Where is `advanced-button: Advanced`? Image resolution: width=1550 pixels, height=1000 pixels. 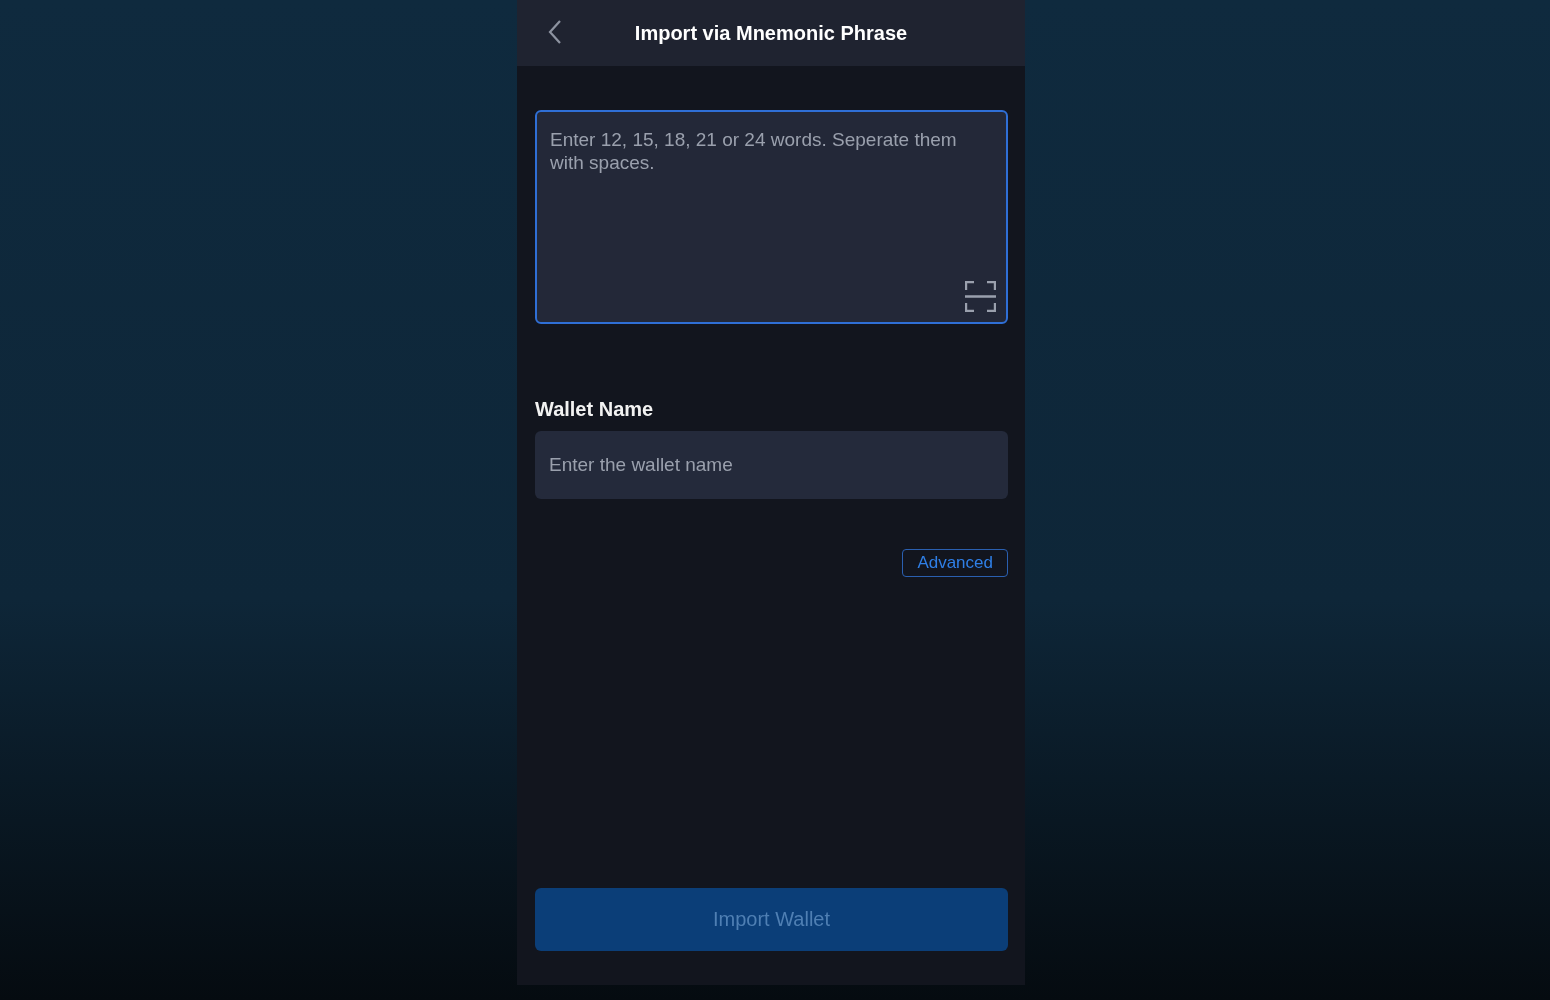 advanced-button: Advanced is located at coordinates (955, 563).